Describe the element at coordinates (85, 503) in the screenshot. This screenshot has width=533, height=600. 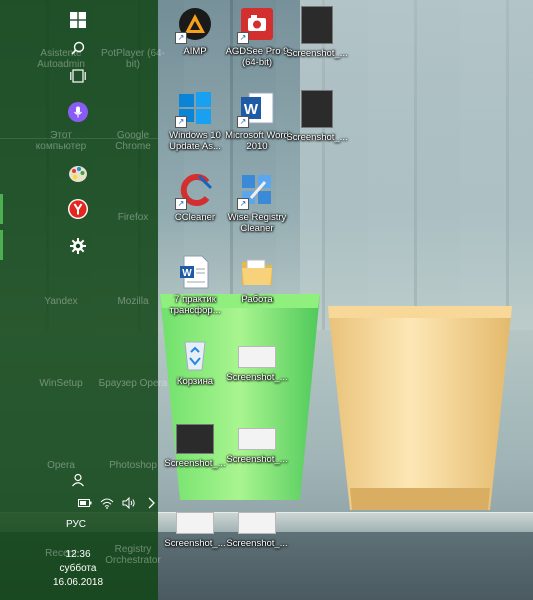
I see `battery-icon` at that location.